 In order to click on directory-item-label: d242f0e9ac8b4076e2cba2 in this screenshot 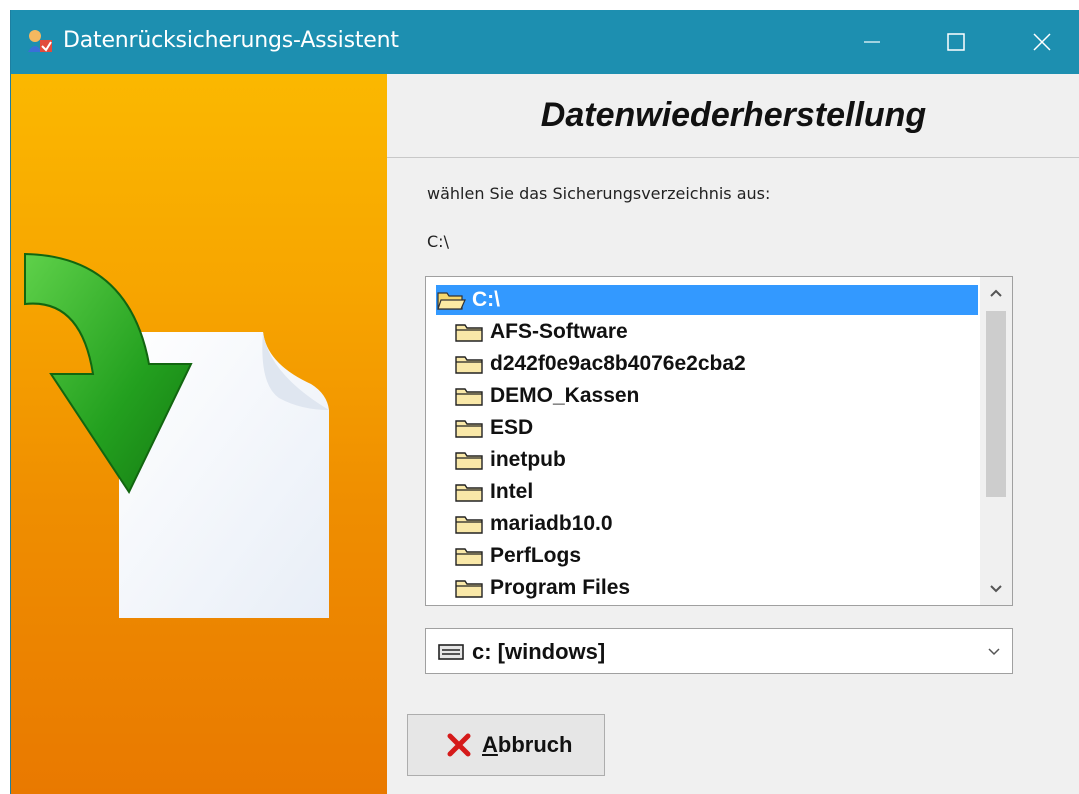, I will do `click(618, 363)`.